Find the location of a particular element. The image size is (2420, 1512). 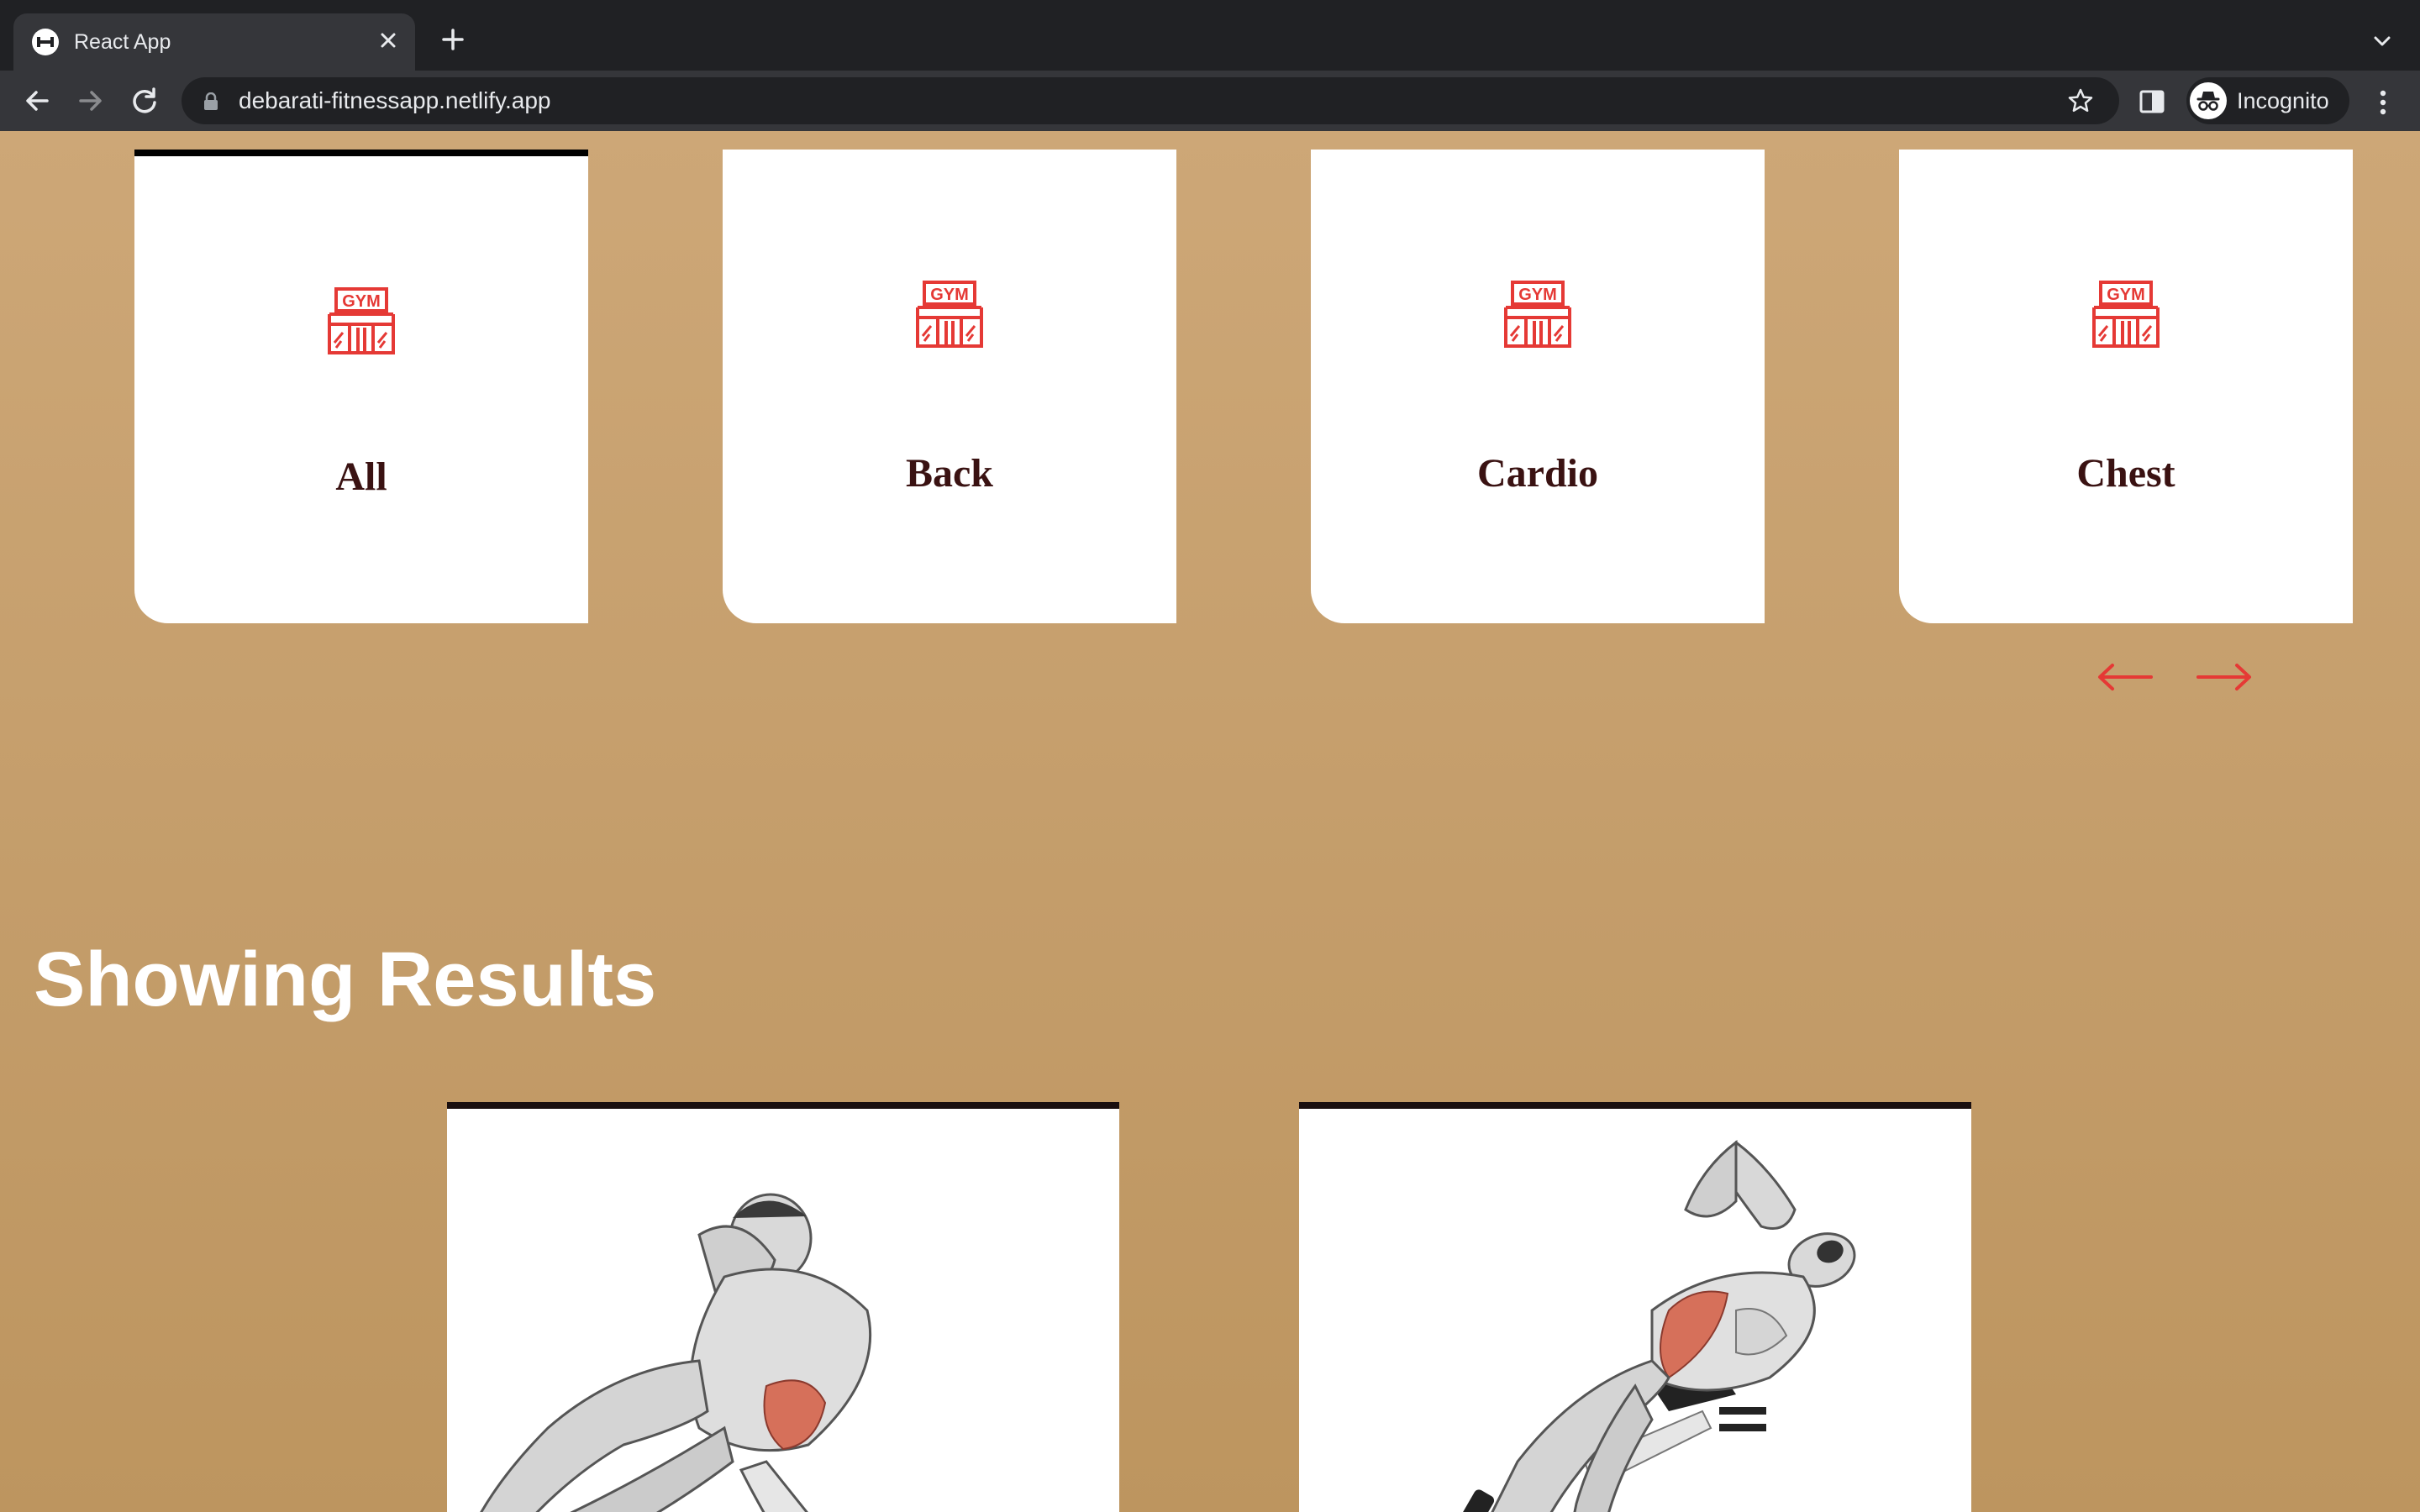

browser-tab: React App is located at coordinates (214, 42).